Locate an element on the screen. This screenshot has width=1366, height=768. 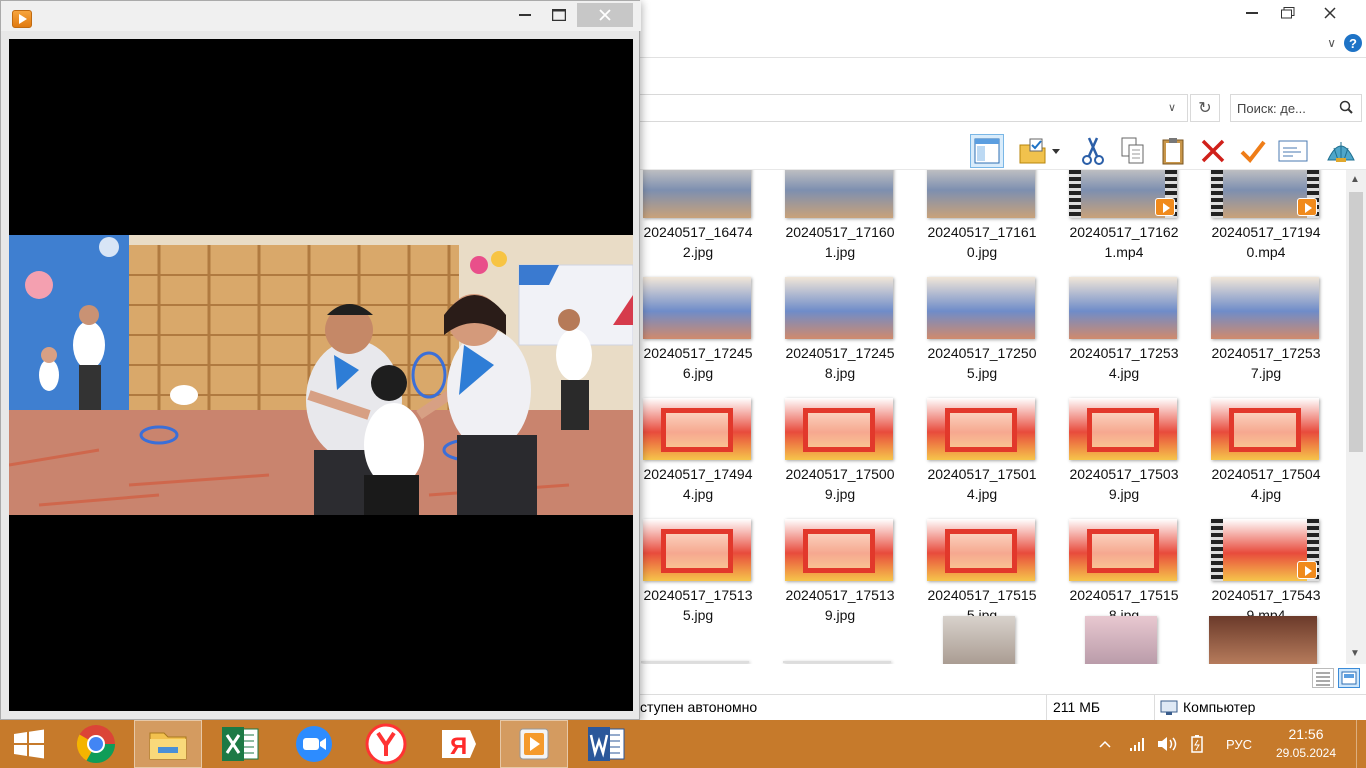
taskbar-yandex-browser is located at coordinates (386, 744).